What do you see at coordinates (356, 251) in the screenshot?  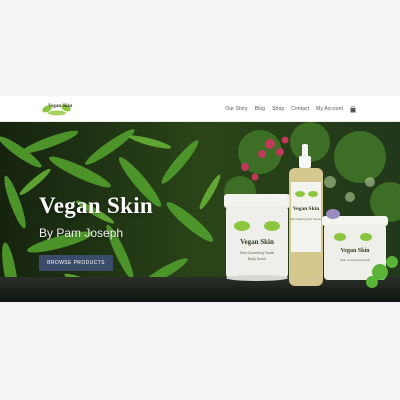 I see `small-jar-brand-text: Vegan Skin` at bounding box center [356, 251].